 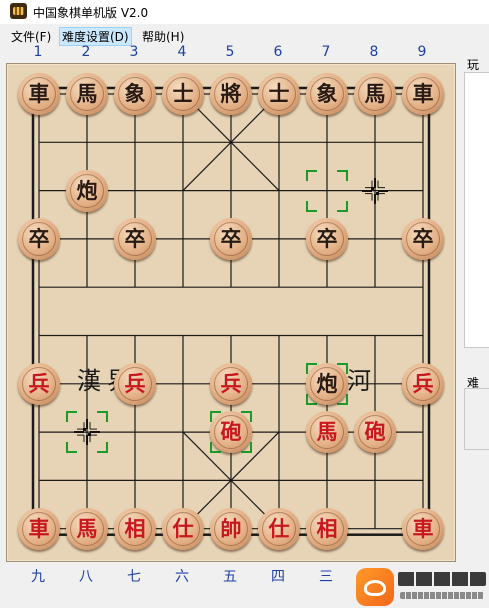 What do you see at coordinates (91, 13) in the screenshot?
I see `window-title: 中国象棋单机版 V2.0` at bounding box center [91, 13].